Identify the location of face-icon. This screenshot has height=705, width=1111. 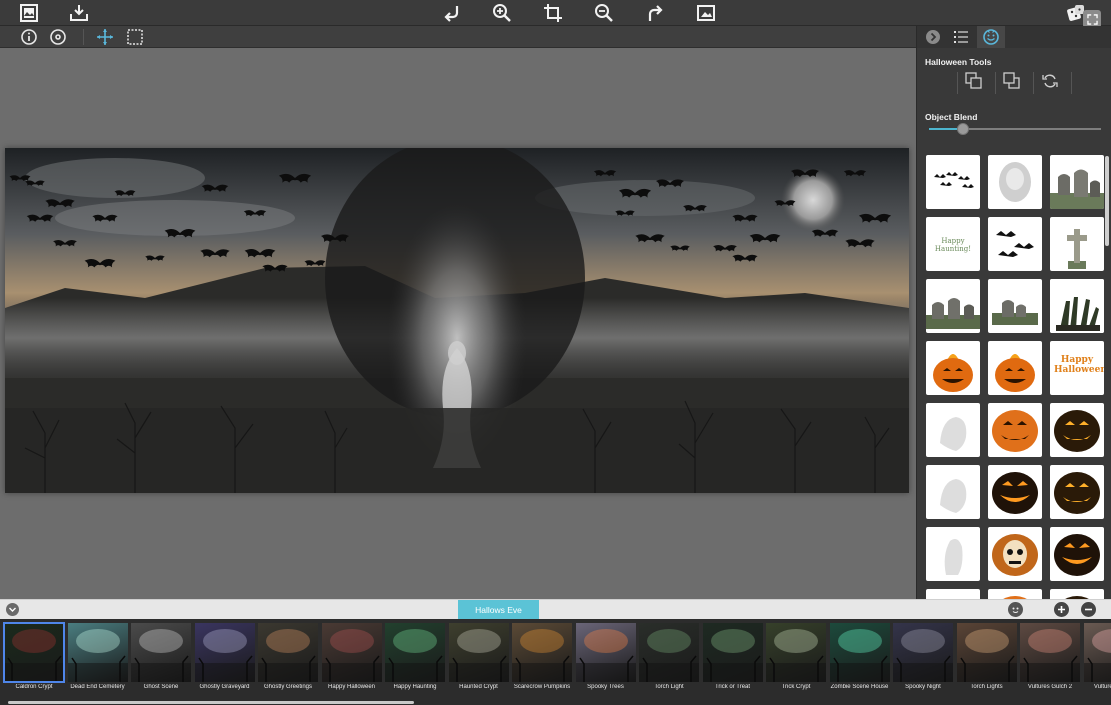
(1015, 609).